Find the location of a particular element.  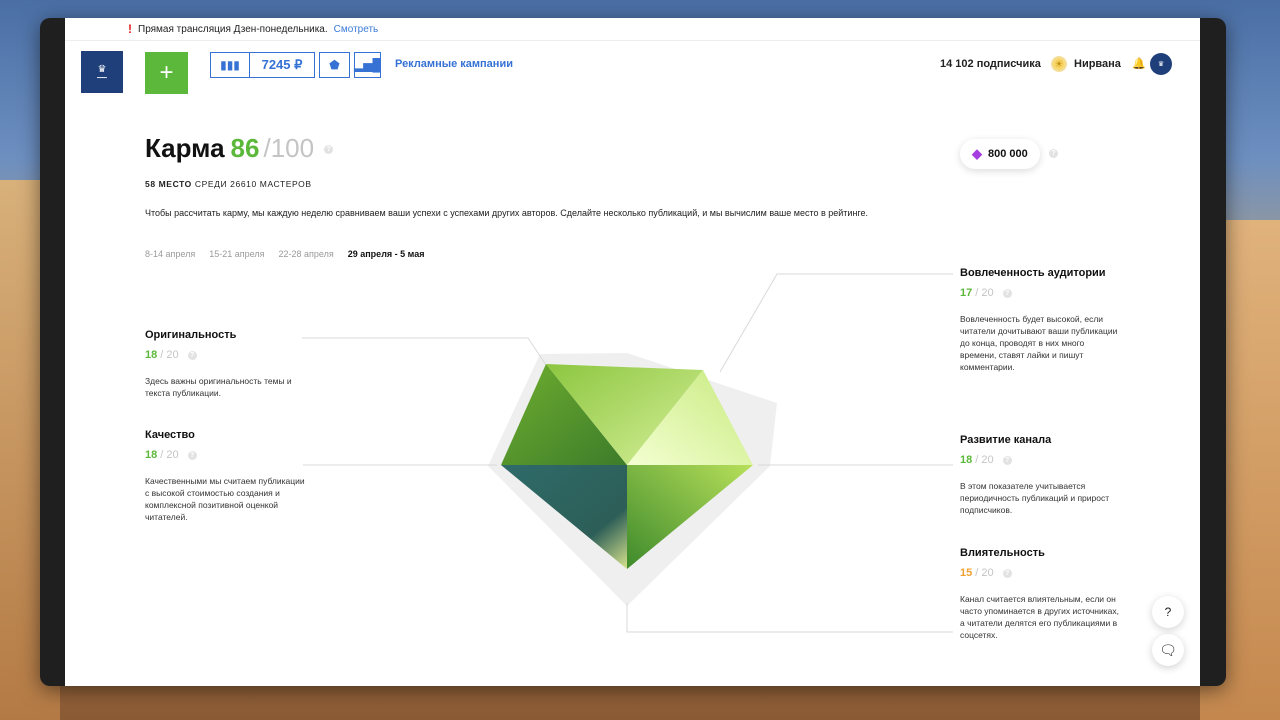

metric-title: Оригинальность is located at coordinates (191, 335).